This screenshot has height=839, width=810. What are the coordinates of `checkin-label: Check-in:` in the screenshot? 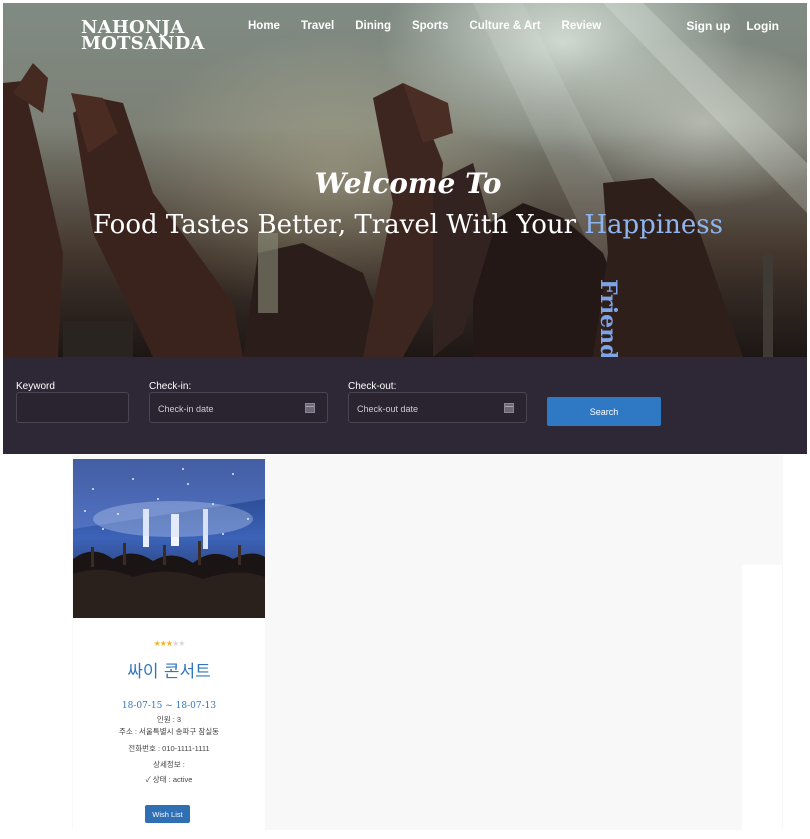 It's located at (170, 386).